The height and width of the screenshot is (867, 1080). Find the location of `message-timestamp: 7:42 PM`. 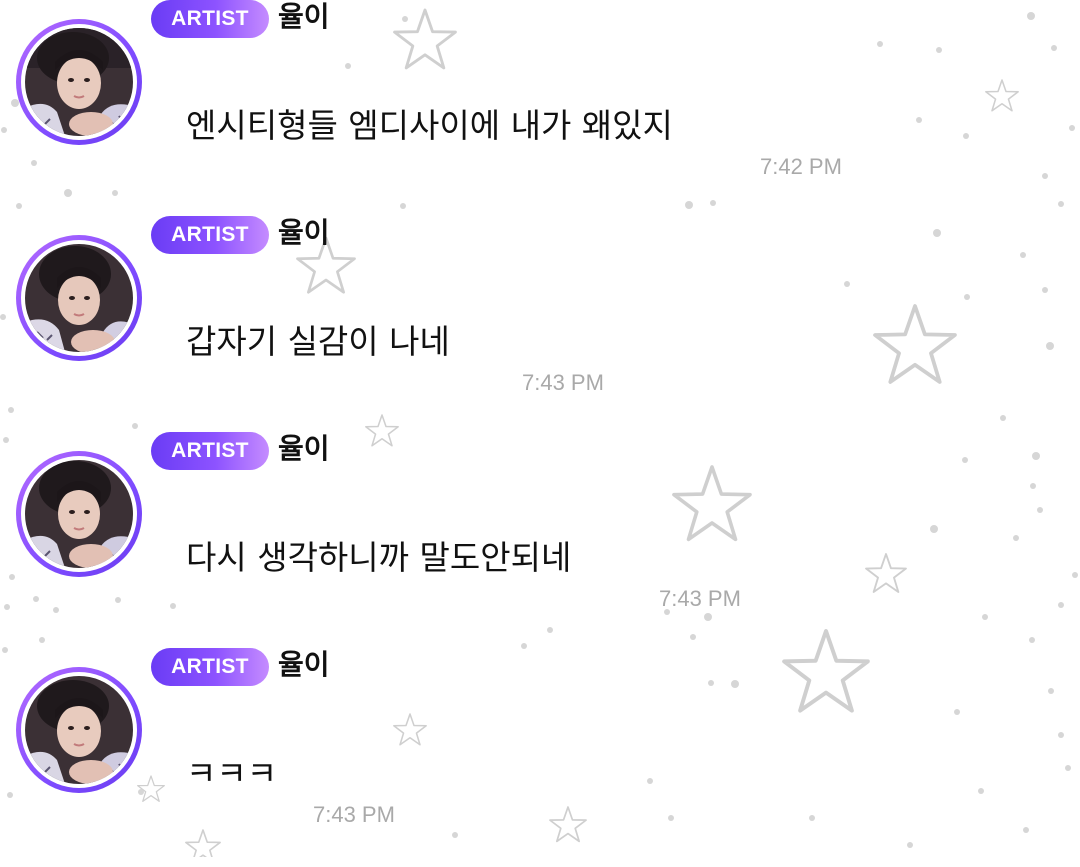

message-timestamp: 7:42 PM is located at coordinates (801, 166).